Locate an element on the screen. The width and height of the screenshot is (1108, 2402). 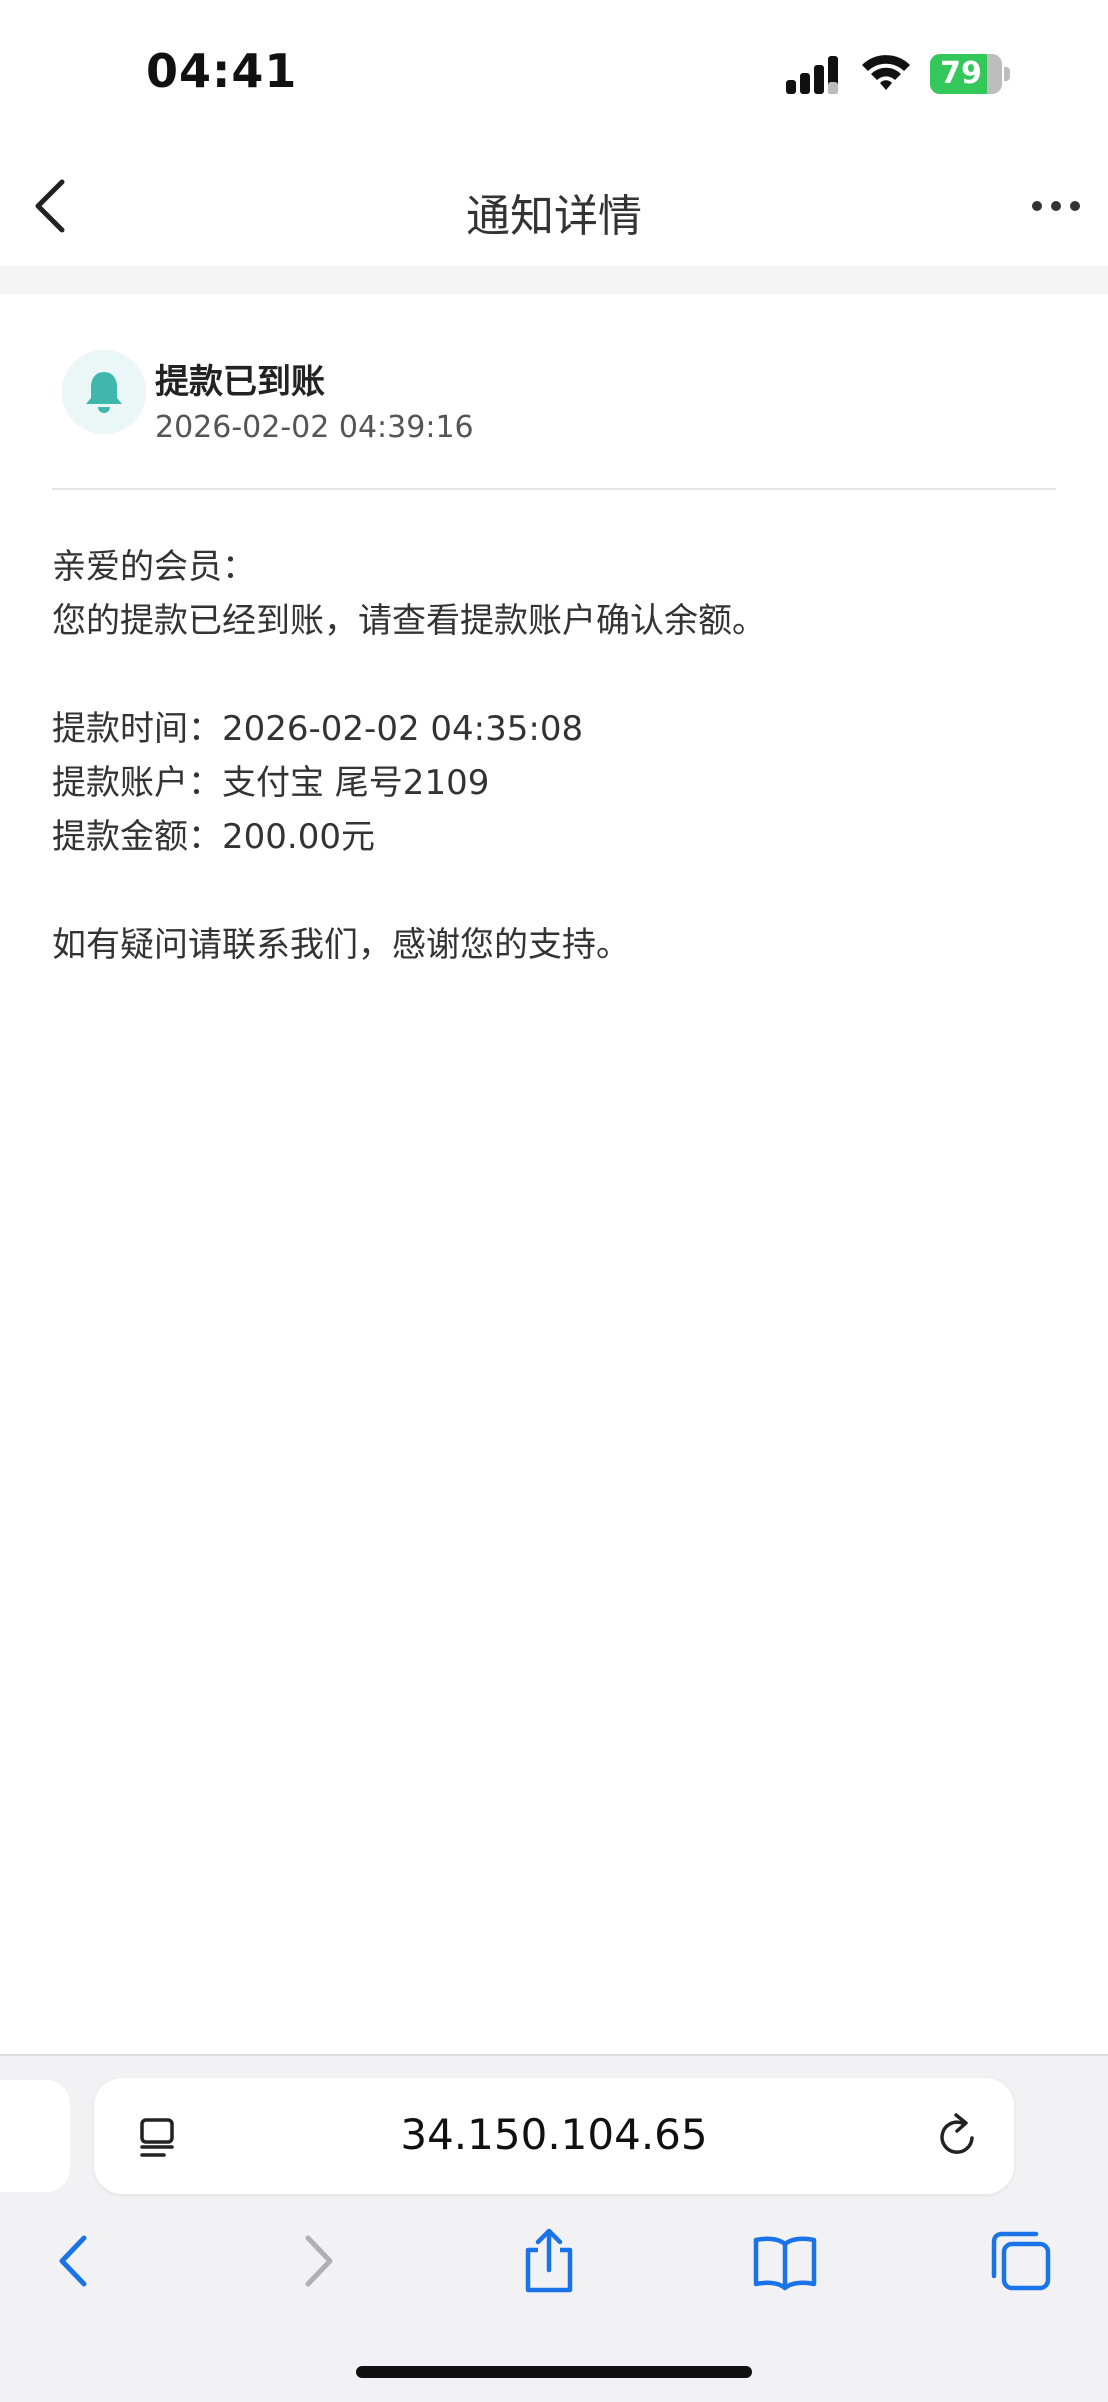
browser-bottom-bar: 34.150.104.65 is located at coordinates (554, 2228).